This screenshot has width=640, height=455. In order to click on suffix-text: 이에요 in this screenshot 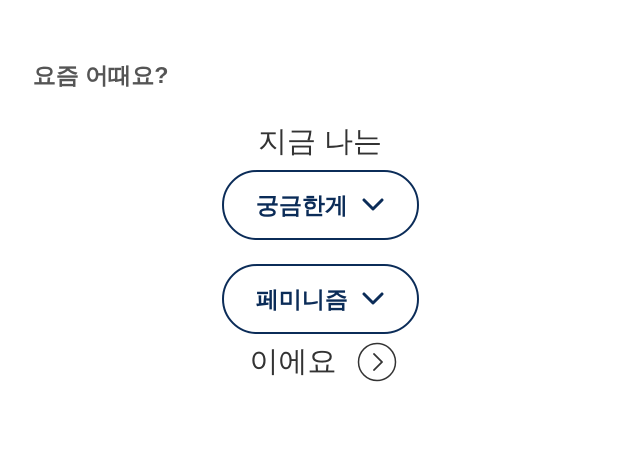, I will do `click(293, 362)`.